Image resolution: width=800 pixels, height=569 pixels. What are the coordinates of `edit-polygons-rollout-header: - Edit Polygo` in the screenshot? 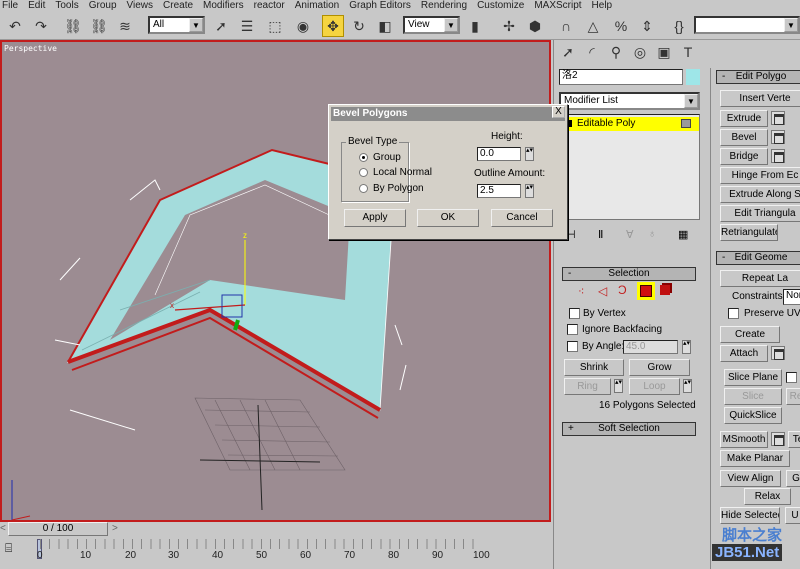 It's located at (758, 77).